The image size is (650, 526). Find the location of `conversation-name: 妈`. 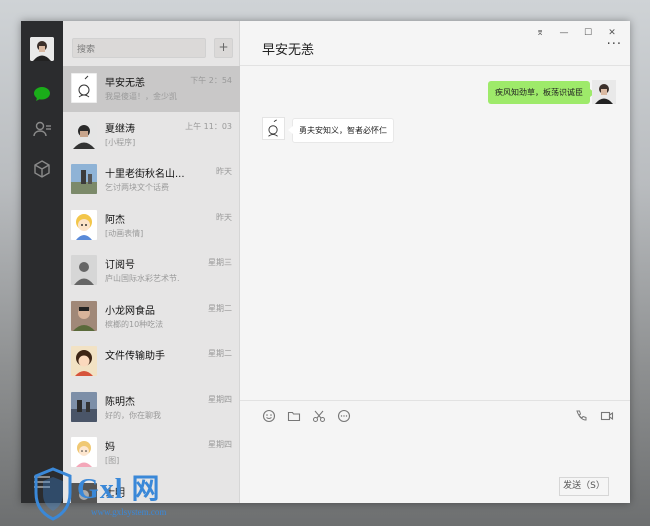

conversation-name: 妈 is located at coordinates (110, 447).